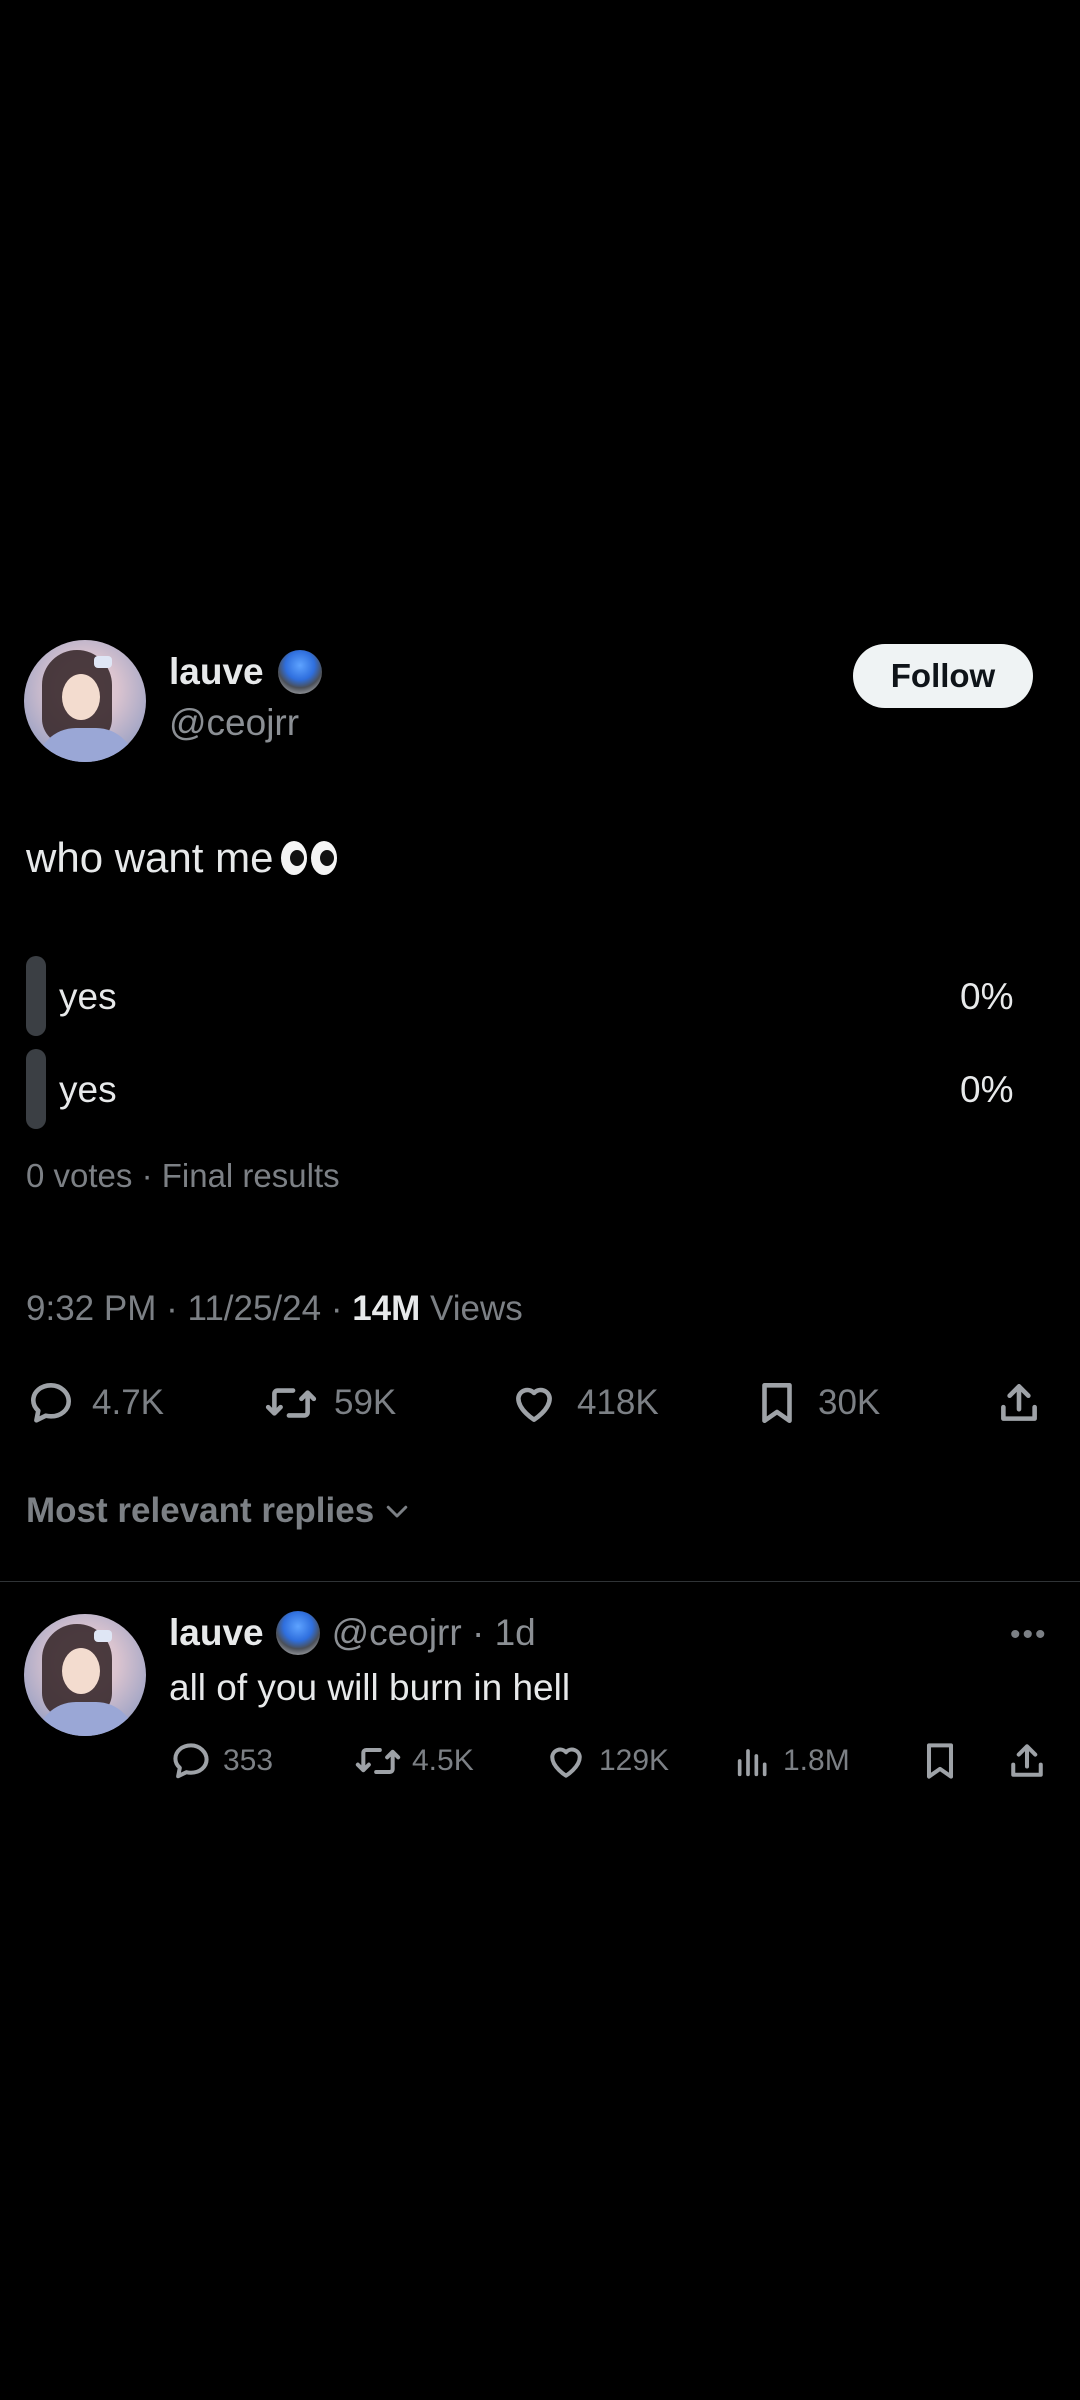 The image size is (1080, 2400). What do you see at coordinates (248, 1760) in the screenshot?
I see `reply-reply-count: 353` at bounding box center [248, 1760].